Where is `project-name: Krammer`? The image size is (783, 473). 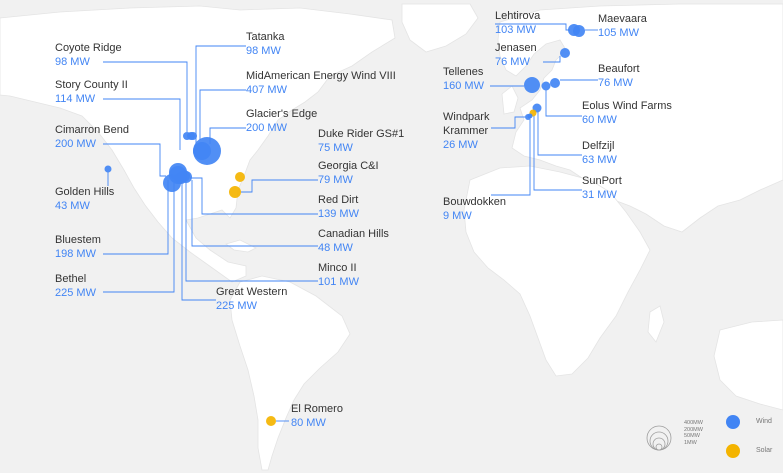 project-name: Krammer is located at coordinates (466, 131).